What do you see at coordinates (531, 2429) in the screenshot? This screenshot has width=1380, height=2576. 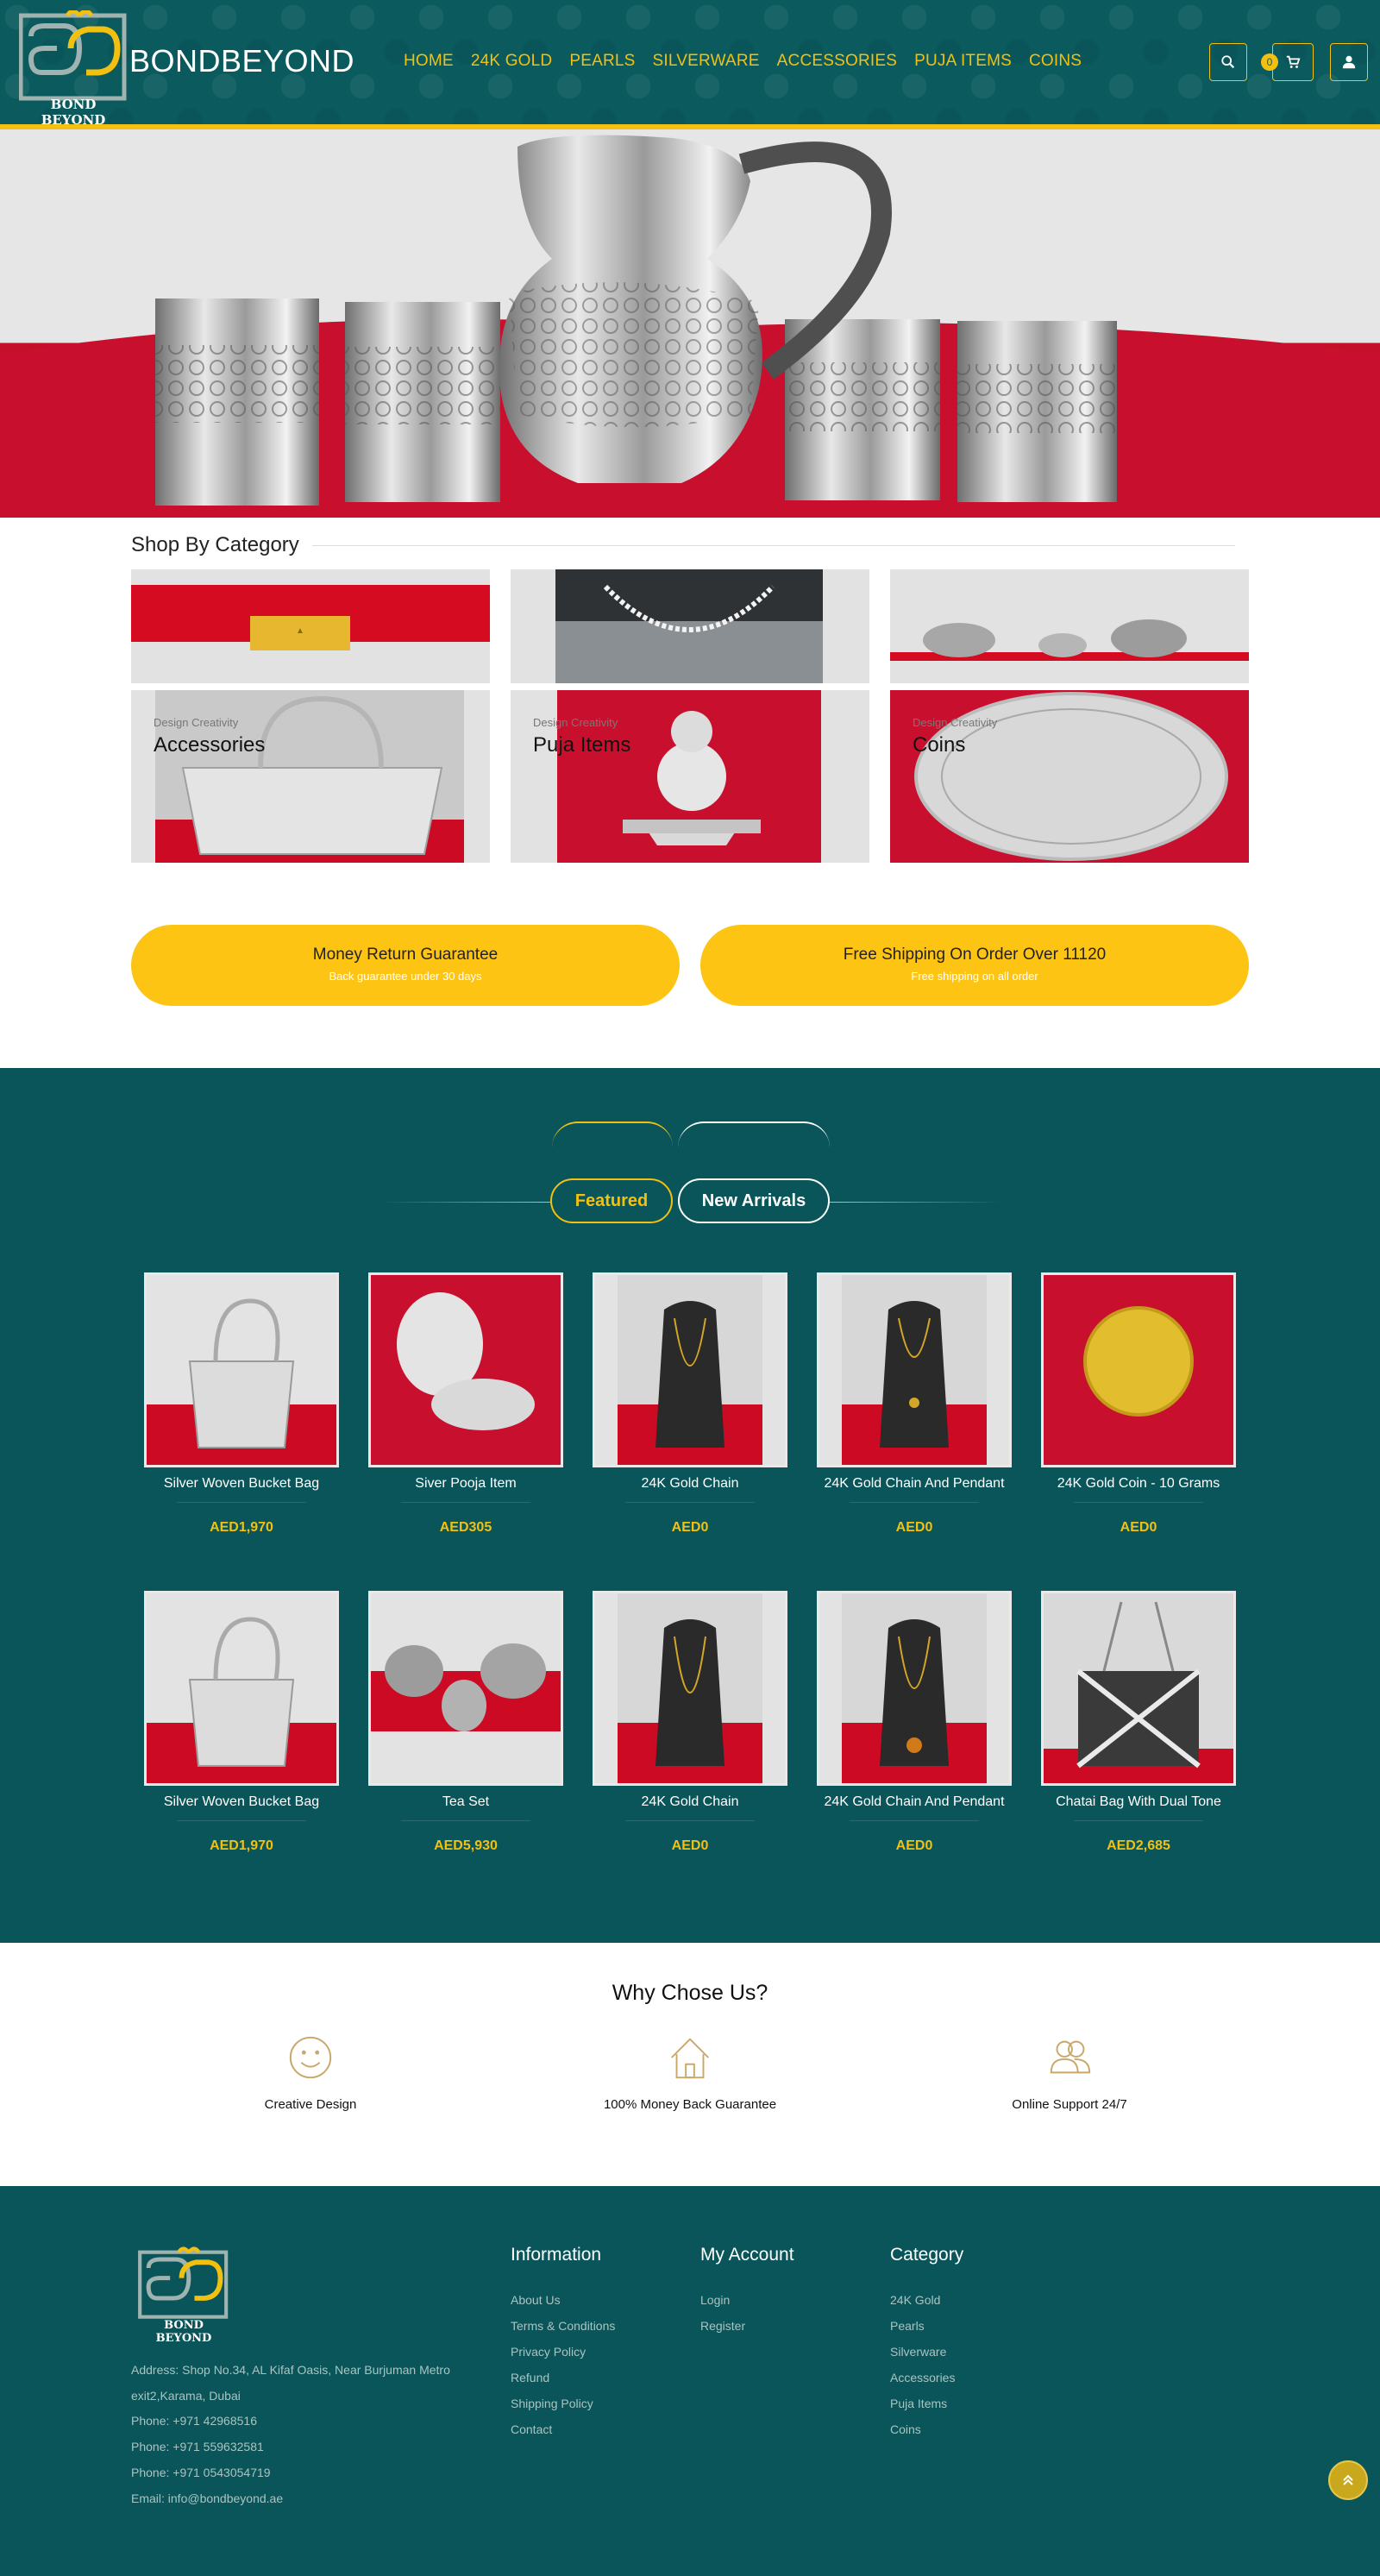 I see `footer-link-contact: Contact` at bounding box center [531, 2429].